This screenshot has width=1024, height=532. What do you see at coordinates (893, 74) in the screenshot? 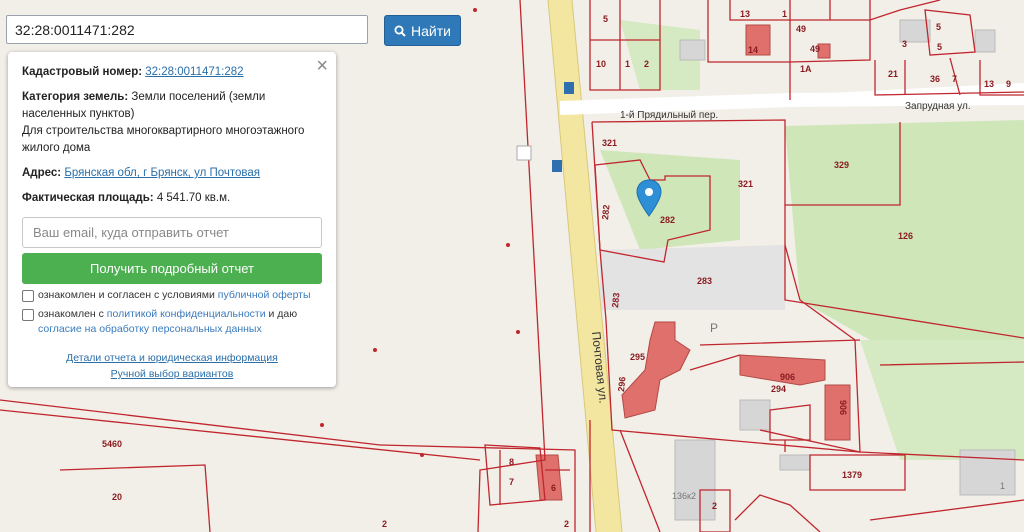
I see `parcel-label: 21` at bounding box center [893, 74].